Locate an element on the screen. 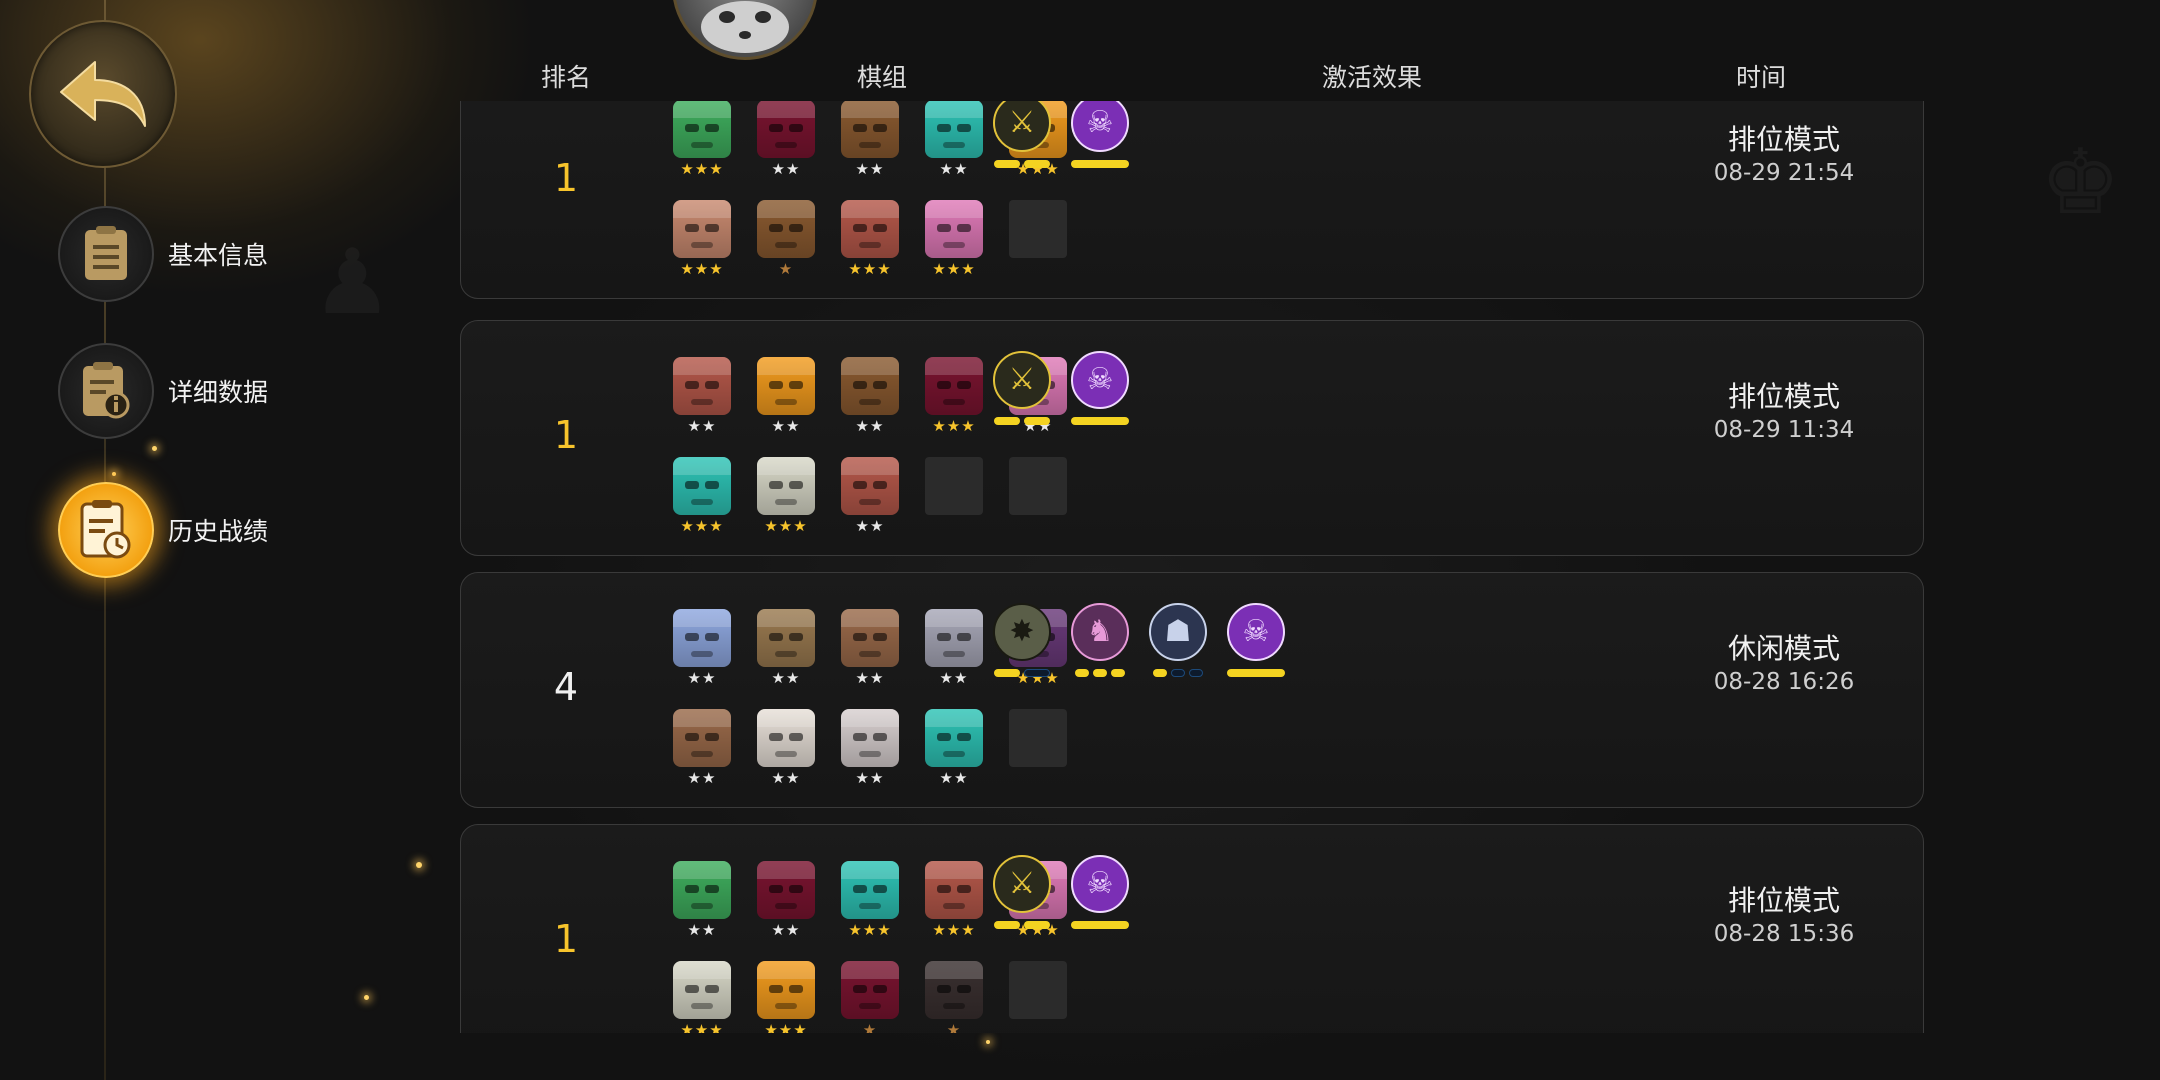 The image size is (2160, 1080). nav-match-history-button is located at coordinates (106, 530).